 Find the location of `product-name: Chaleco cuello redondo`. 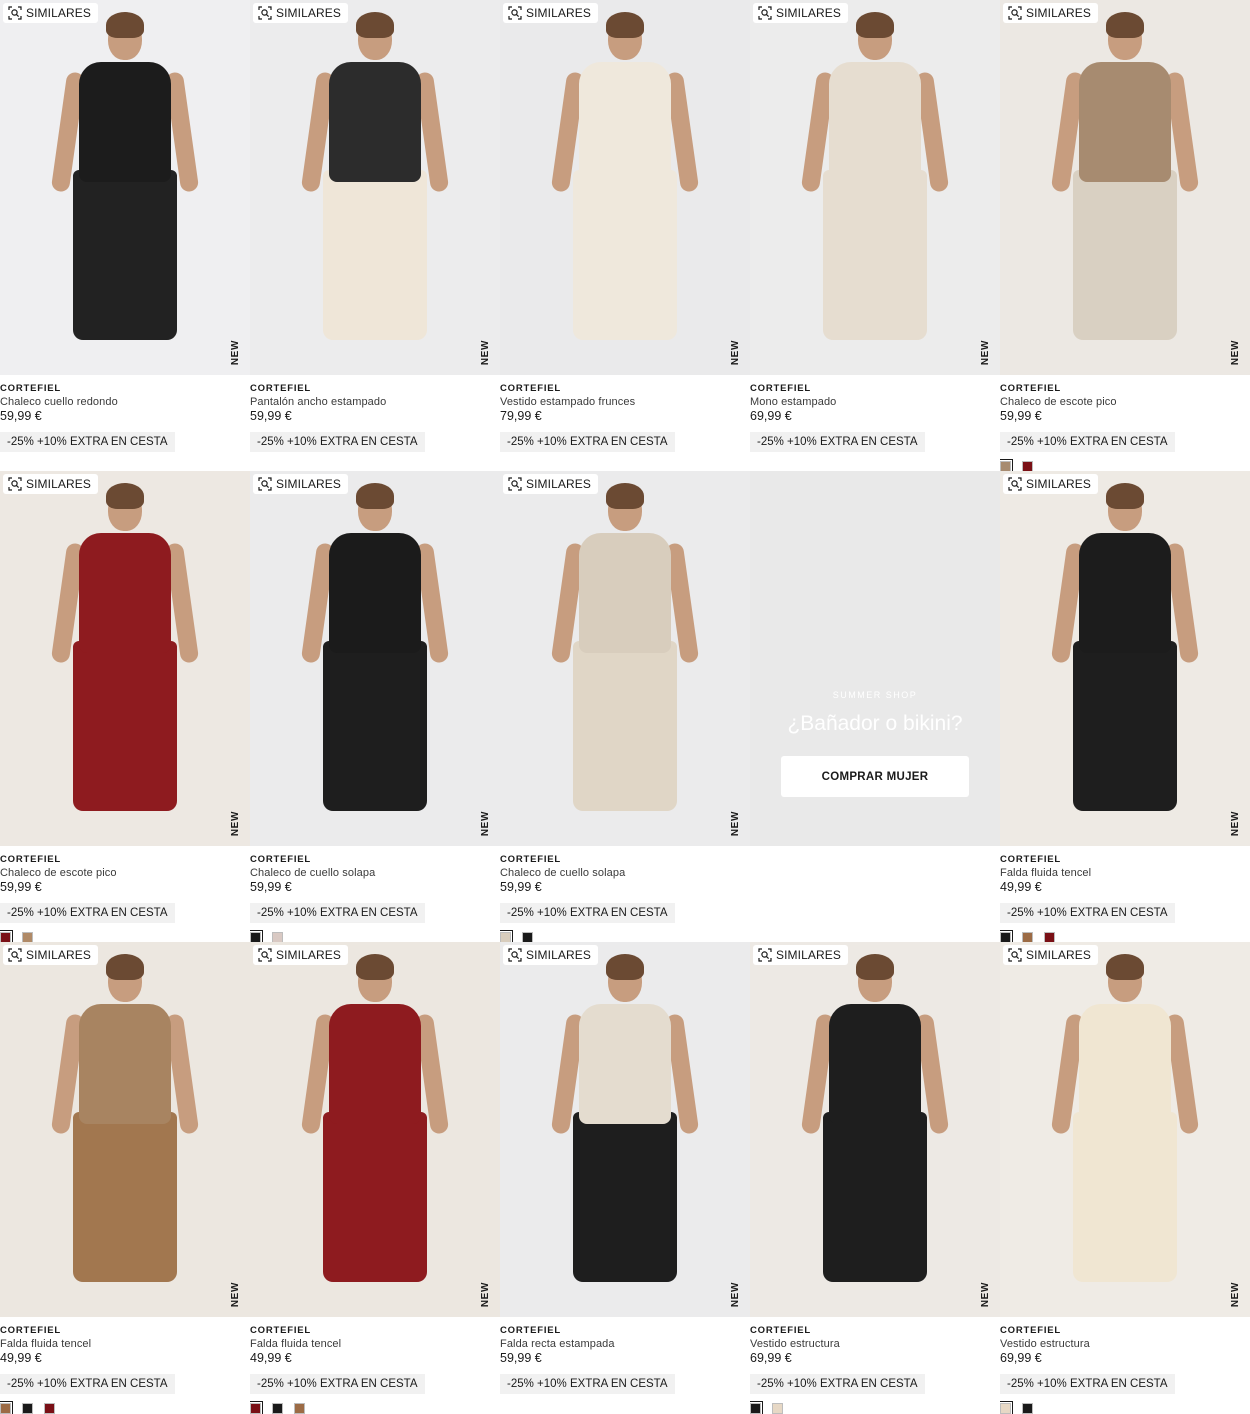

product-name: Chaleco cuello redondo is located at coordinates (125, 402).